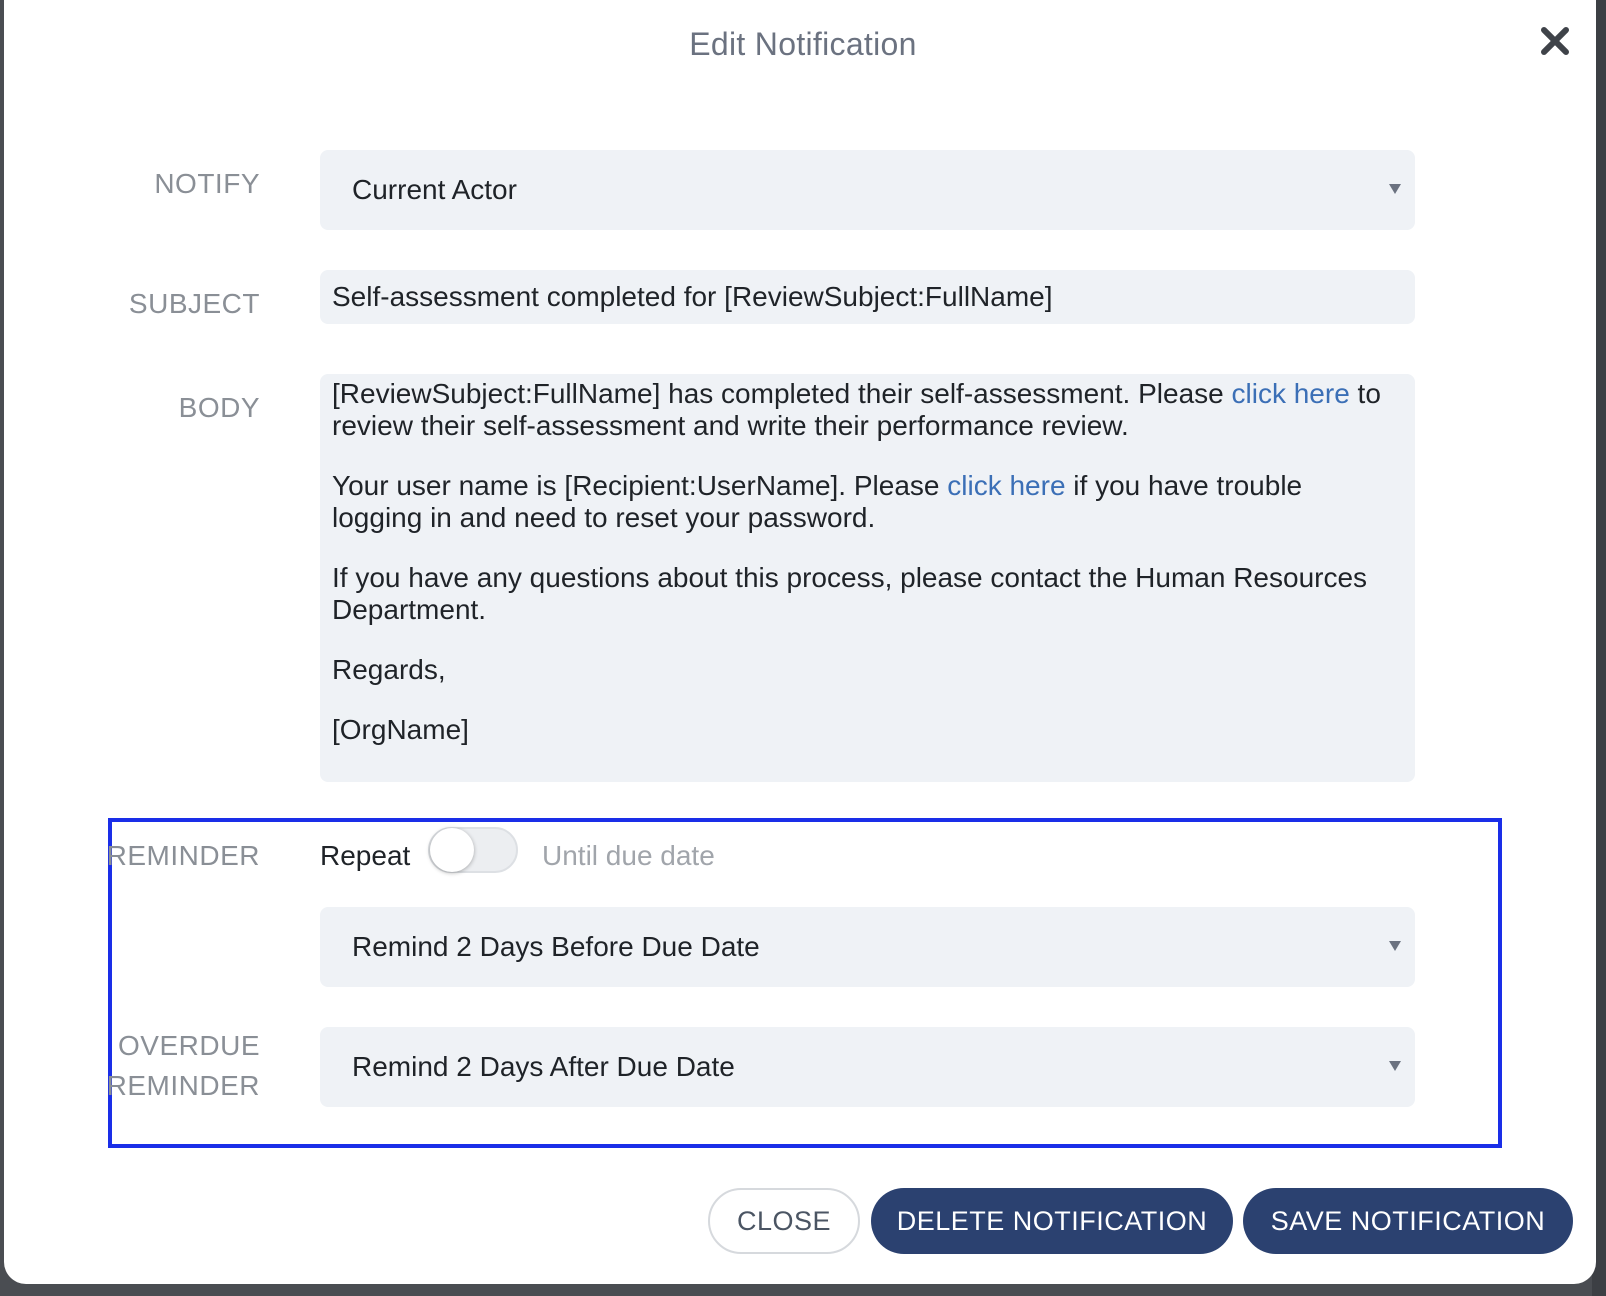  What do you see at coordinates (189, 1045) in the screenshot?
I see `overdue-label-line1: OVERDUE` at bounding box center [189, 1045].